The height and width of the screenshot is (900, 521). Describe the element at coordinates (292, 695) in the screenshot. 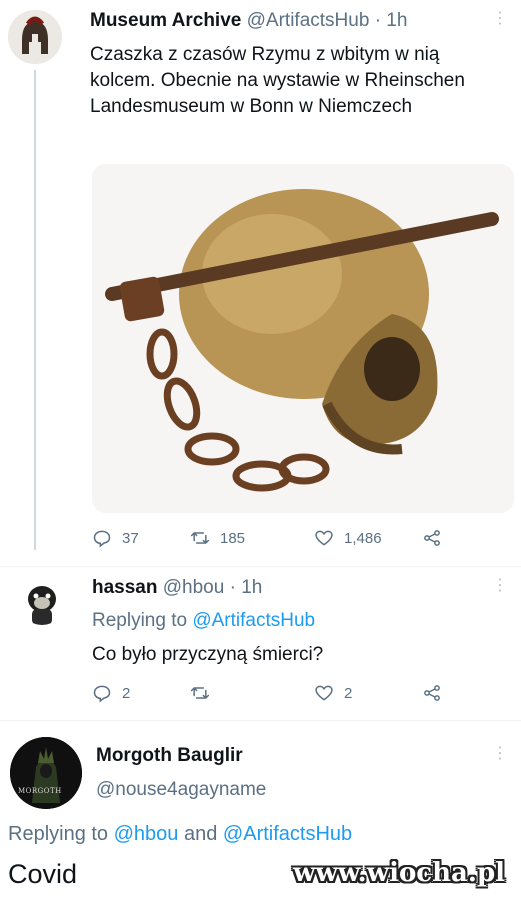

I see `tweet-actions: 2 2` at that location.